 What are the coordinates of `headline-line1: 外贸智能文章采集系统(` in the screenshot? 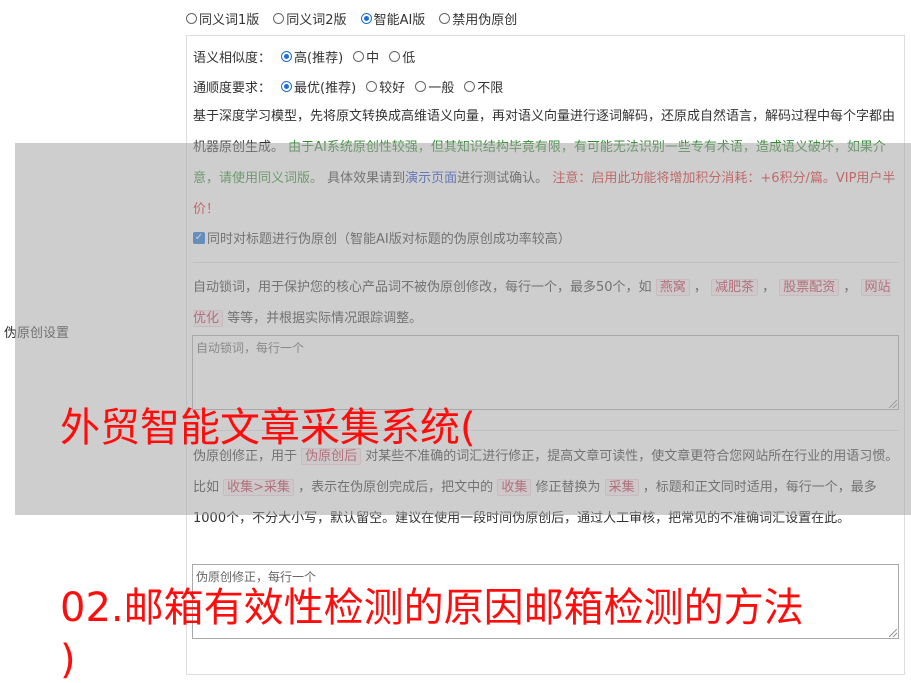 It's located at (268, 428).